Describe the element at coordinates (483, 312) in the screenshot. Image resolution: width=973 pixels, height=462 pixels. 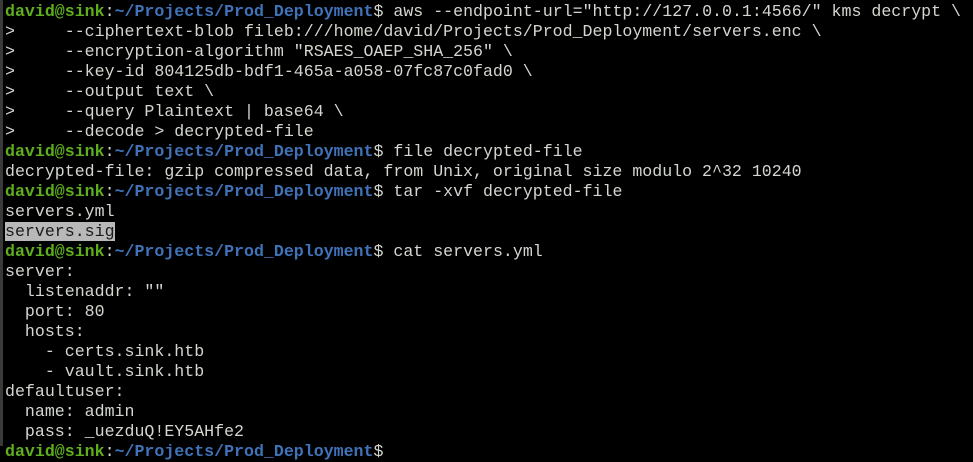
I see `output-line: port: 80` at that location.